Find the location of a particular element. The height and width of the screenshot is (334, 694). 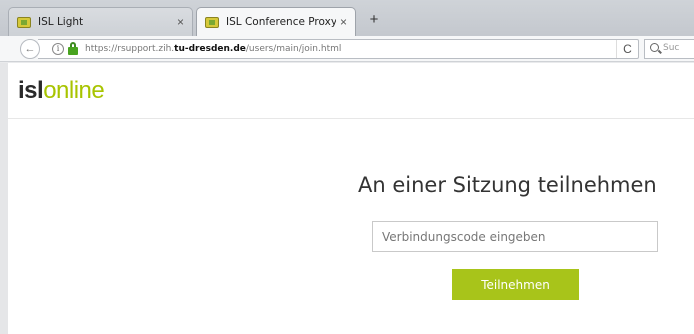

reload-icon: C is located at coordinates (627, 49).